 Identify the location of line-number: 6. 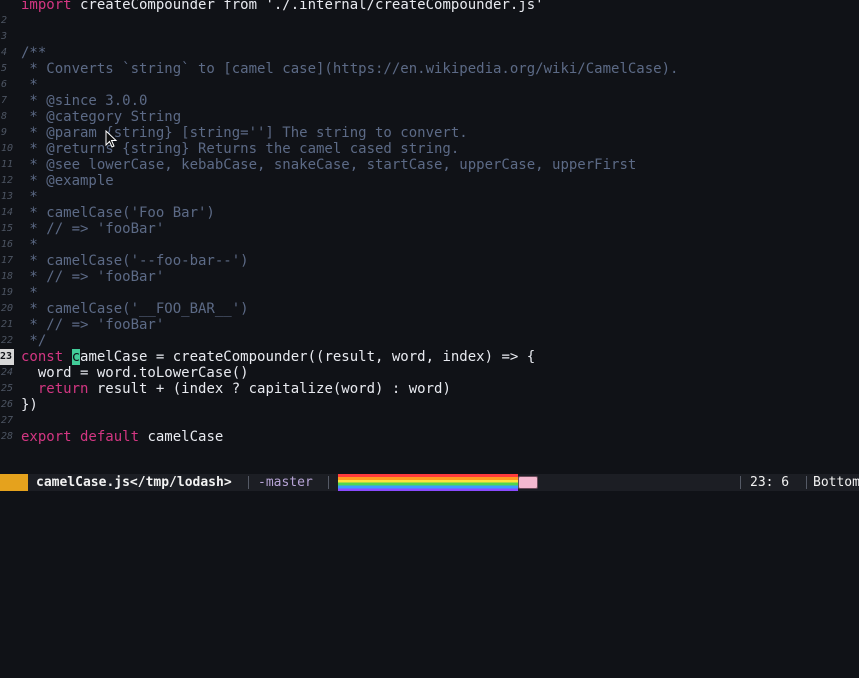
(4, 84).